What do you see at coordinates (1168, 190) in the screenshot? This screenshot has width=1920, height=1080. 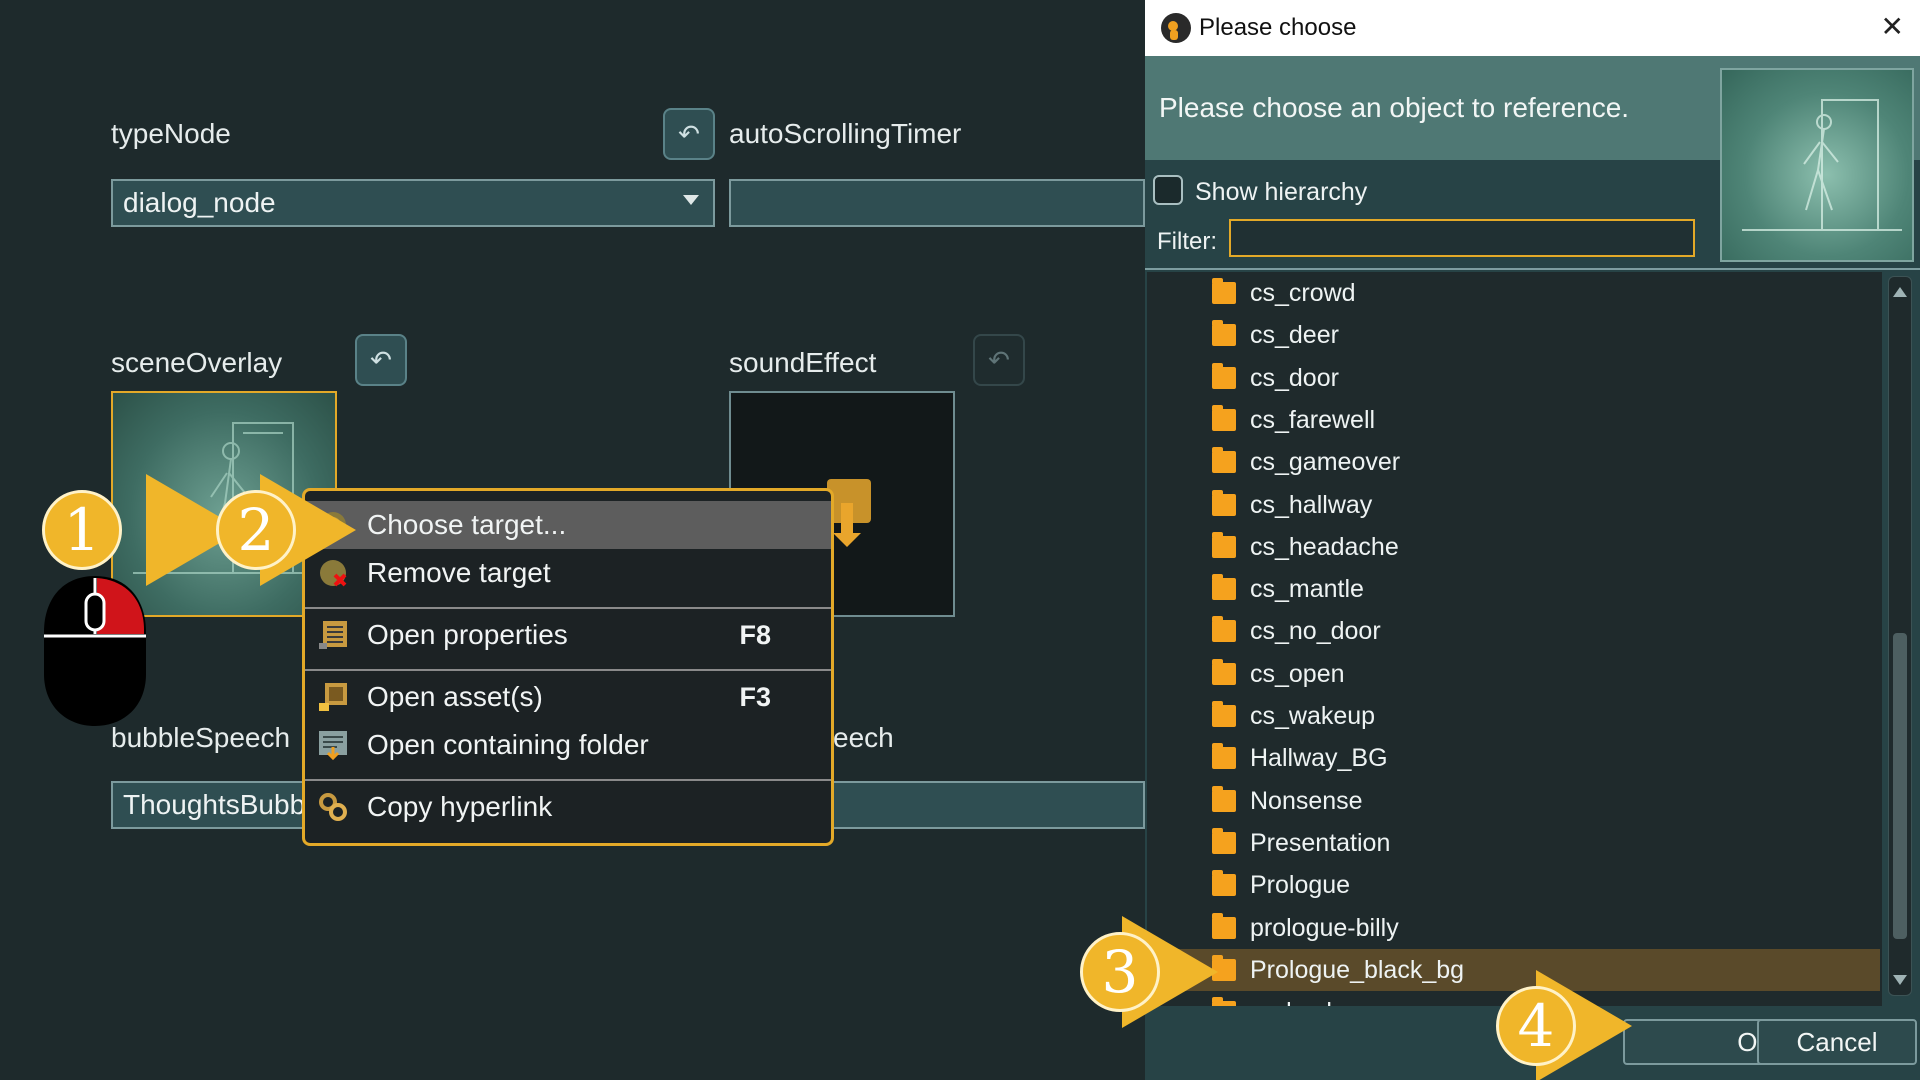 I see `show-hierarchy-checkbox` at bounding box center [1168, 190].